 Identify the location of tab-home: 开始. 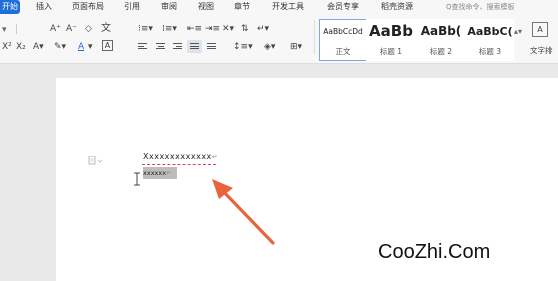
(10, 7).